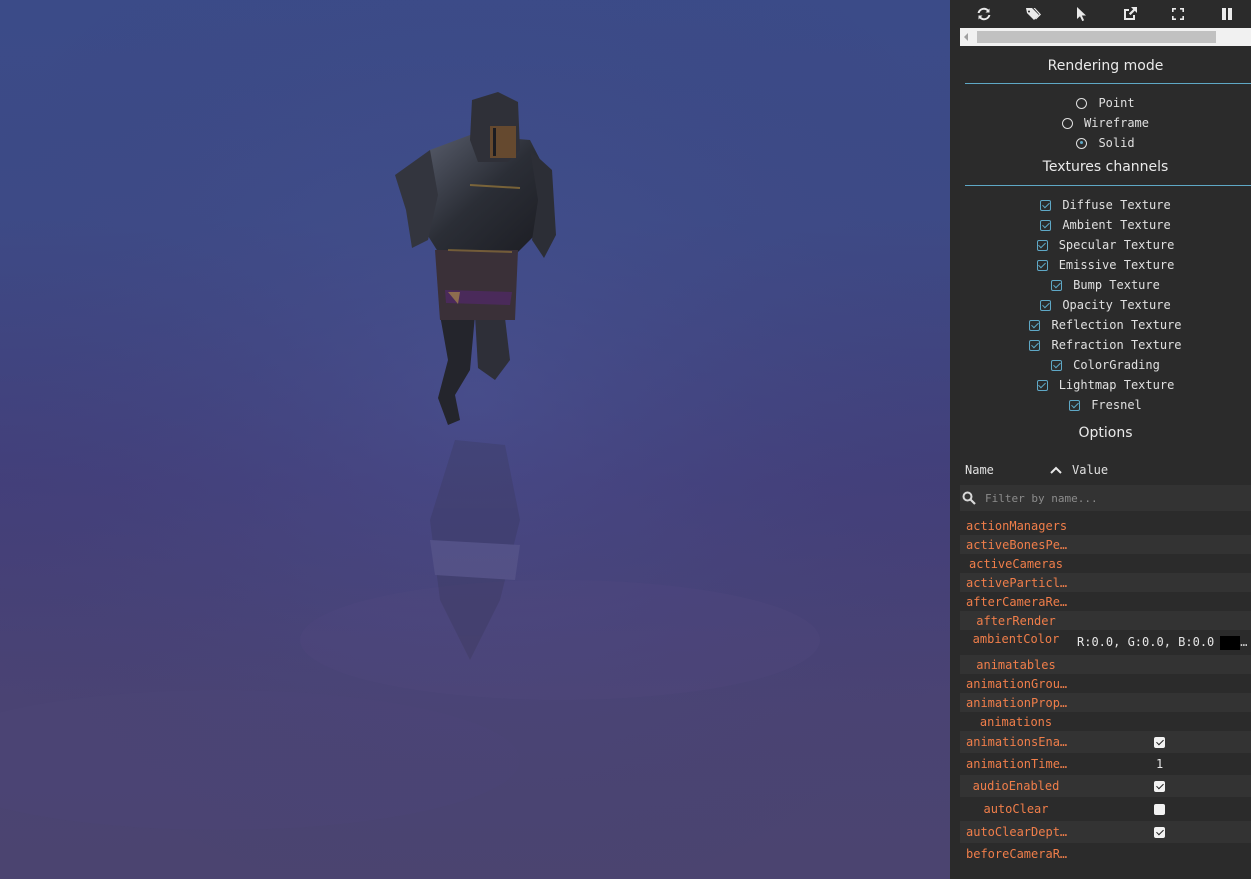  Describe the element at coordinates (1116, 123) in the screenshot. I see `radio-label: Wireframe` at that location.